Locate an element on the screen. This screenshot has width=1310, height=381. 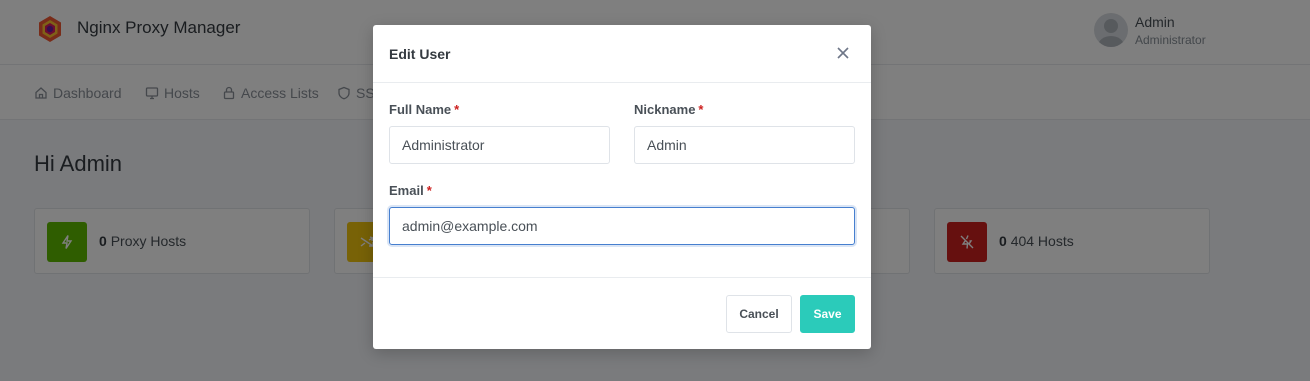
save-button: Save is located at coordinates (827, 314).